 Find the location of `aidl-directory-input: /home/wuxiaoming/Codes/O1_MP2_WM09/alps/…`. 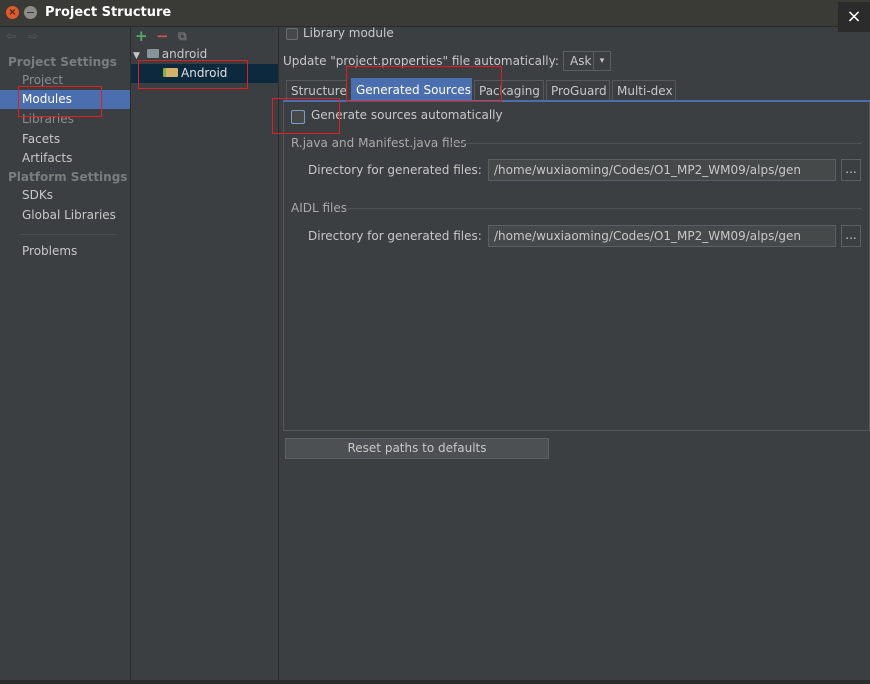

aidl-directory-input: /home/wuxiaoming/Codes/O1_MP2_WM09/alps/… is located at coordinates (662, 236).